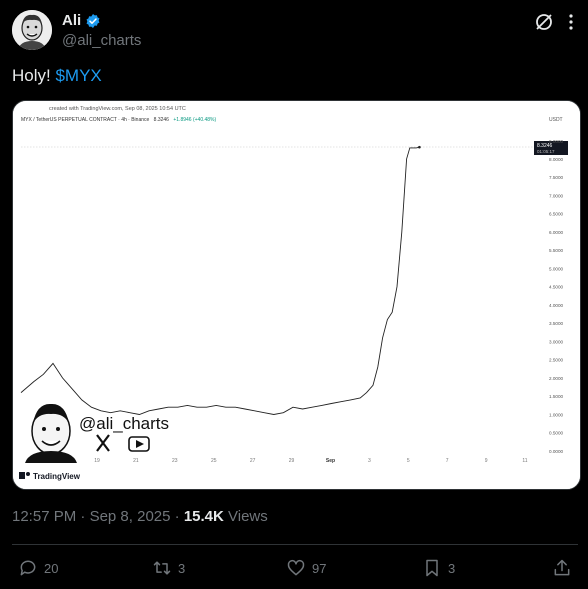 The height and width of the screenshot is (589, 588). I want to click on like-button: 97, so click(306, 568).